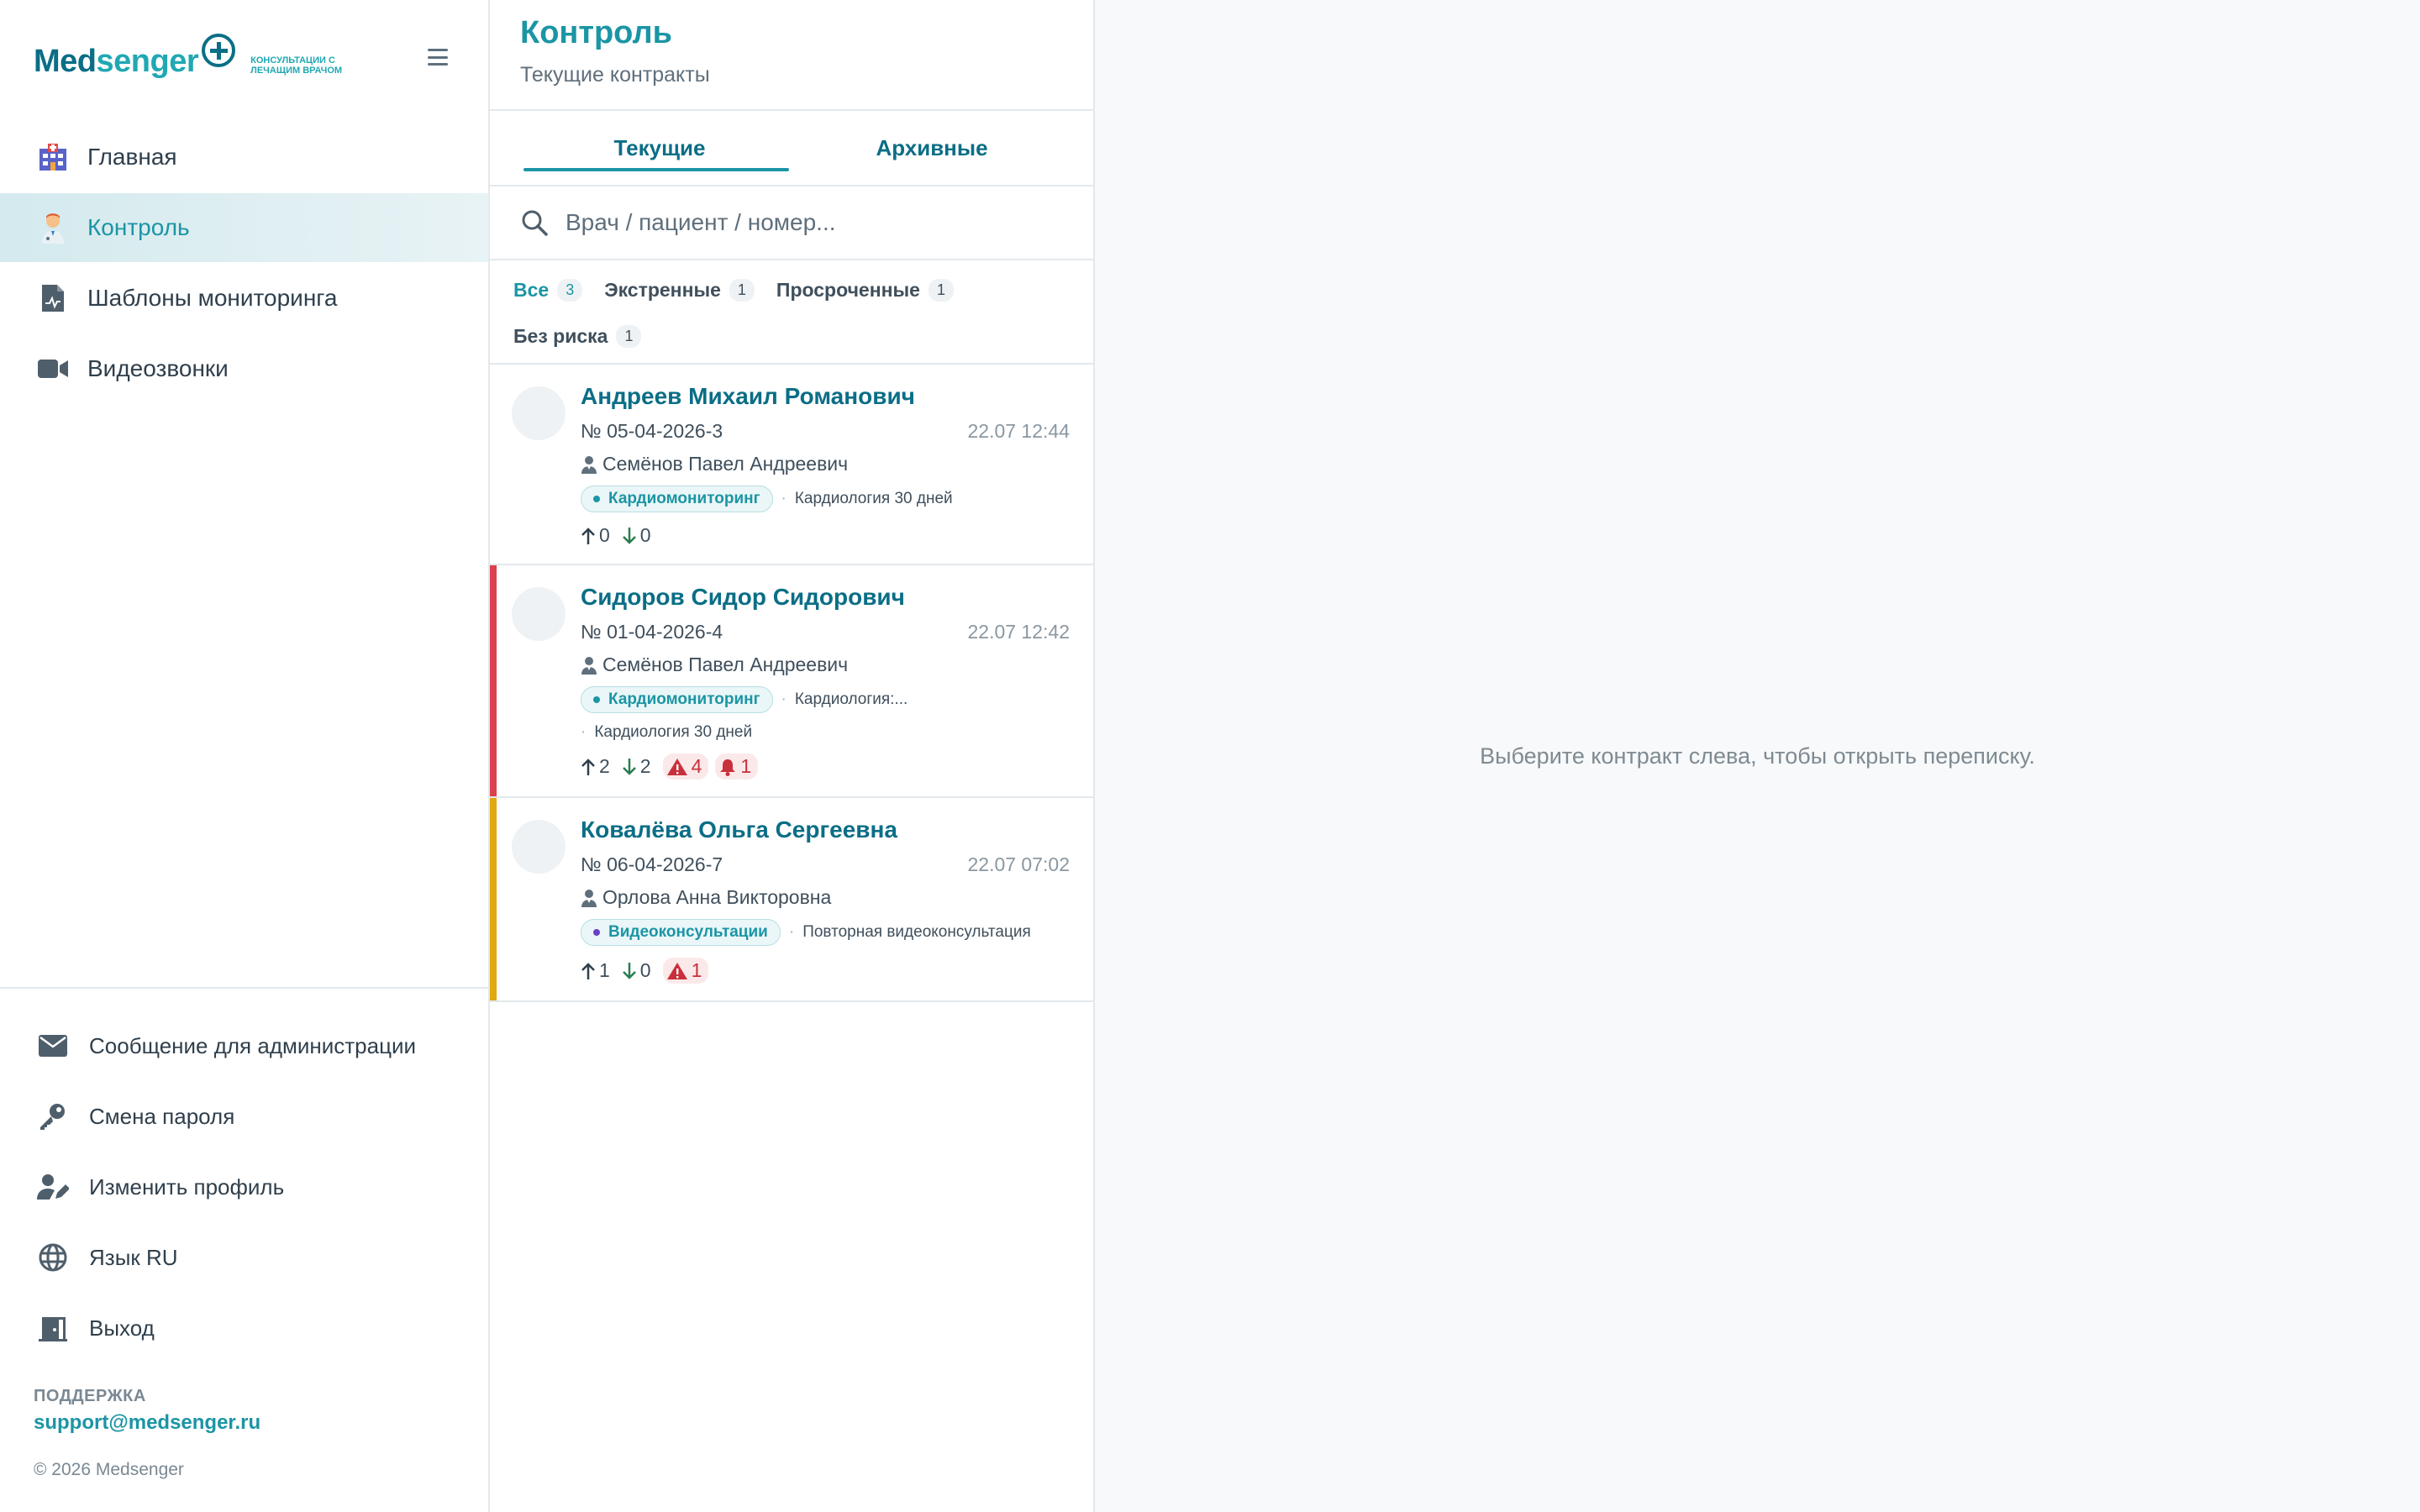  I want to click on filter-label: Просроченные, so click(848, 290).